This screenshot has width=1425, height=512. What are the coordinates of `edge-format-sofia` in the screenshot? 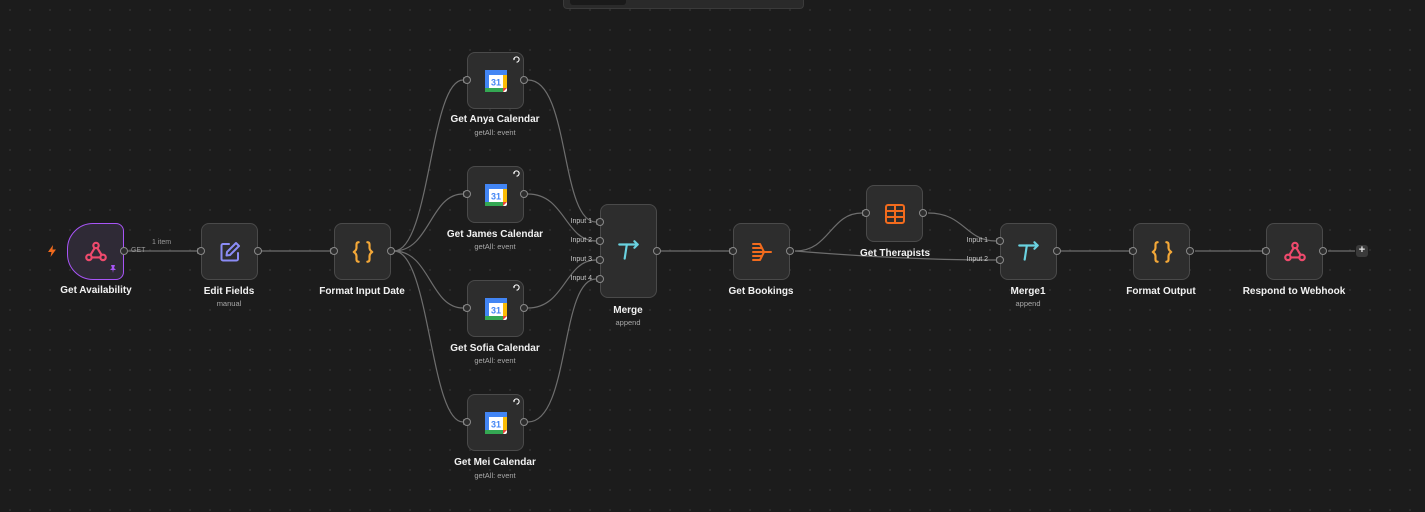 It's located at (428, 279).